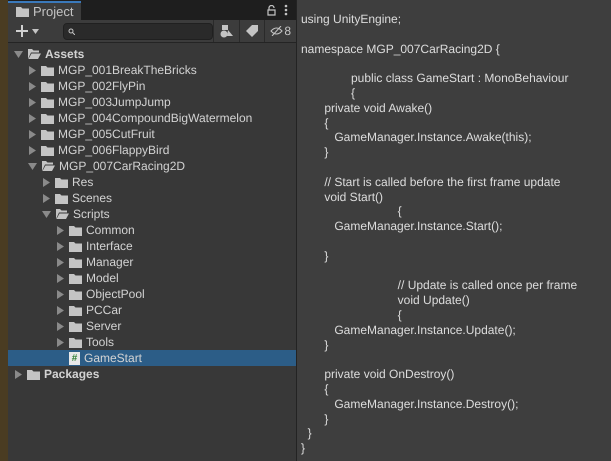 The image size is (611, 461). I want to click on tree-item: Manager, so click(152, 262).